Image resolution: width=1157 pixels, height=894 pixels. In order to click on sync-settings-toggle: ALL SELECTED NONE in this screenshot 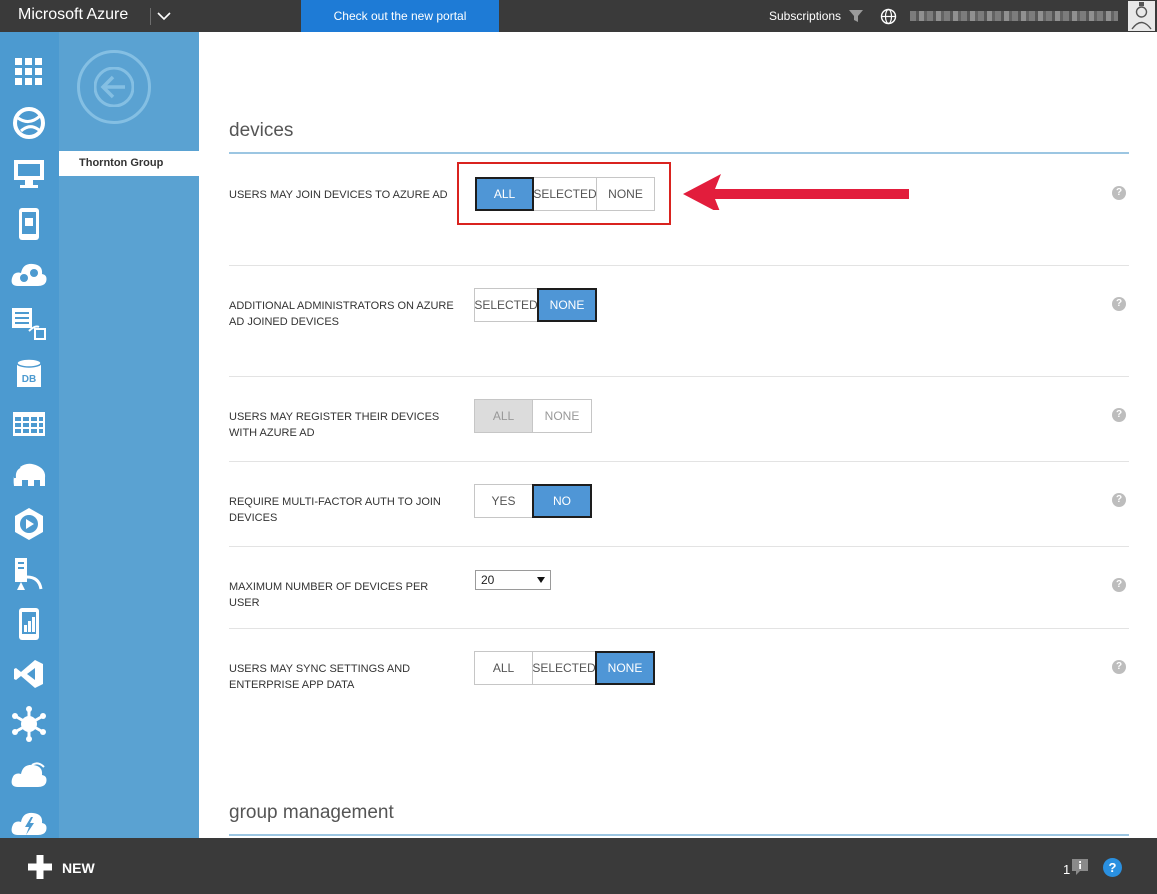, I will do `click(564, 668)`.